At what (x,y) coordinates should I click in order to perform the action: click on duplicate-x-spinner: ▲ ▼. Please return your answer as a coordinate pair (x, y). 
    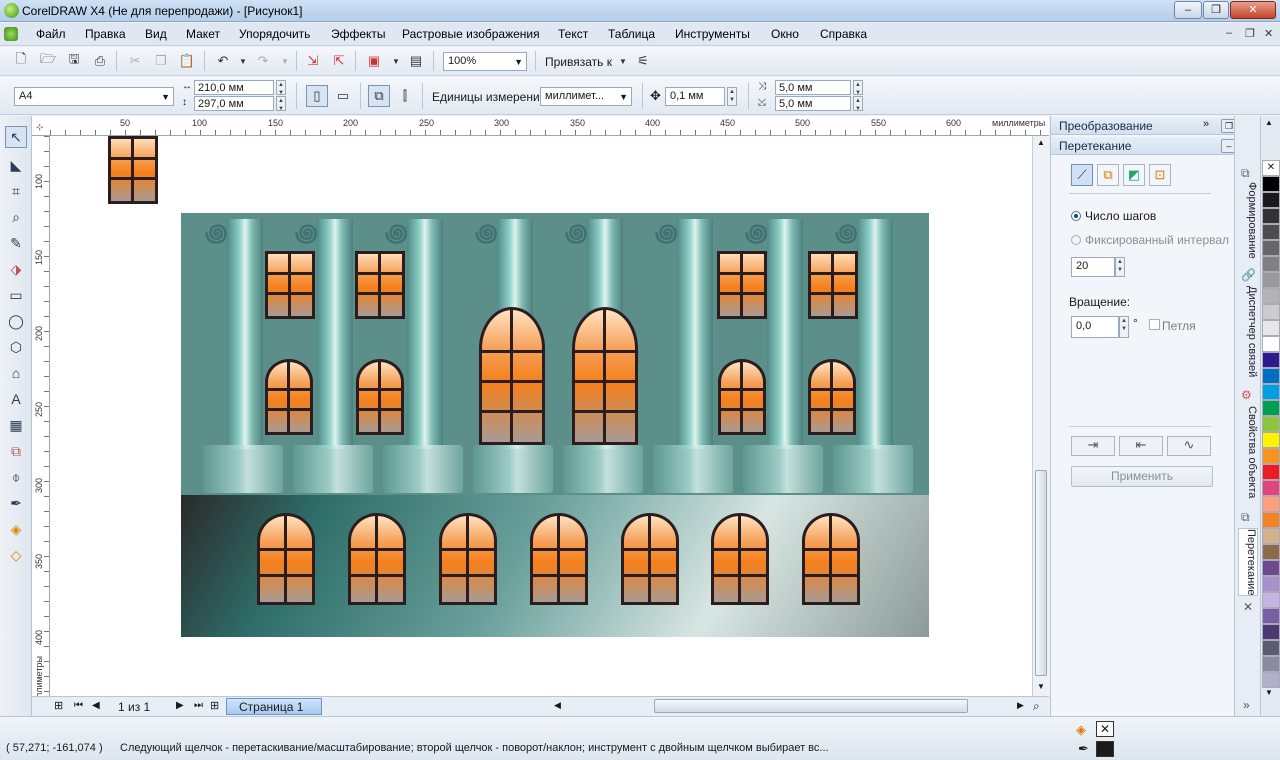
    Looking at the image, I should click on (858, 88).